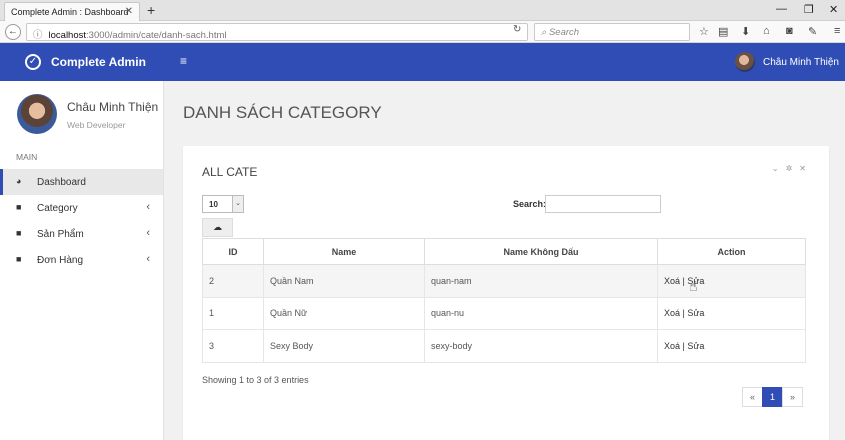  I want to click on reading-list-icon: ▤, so click(723, 31).